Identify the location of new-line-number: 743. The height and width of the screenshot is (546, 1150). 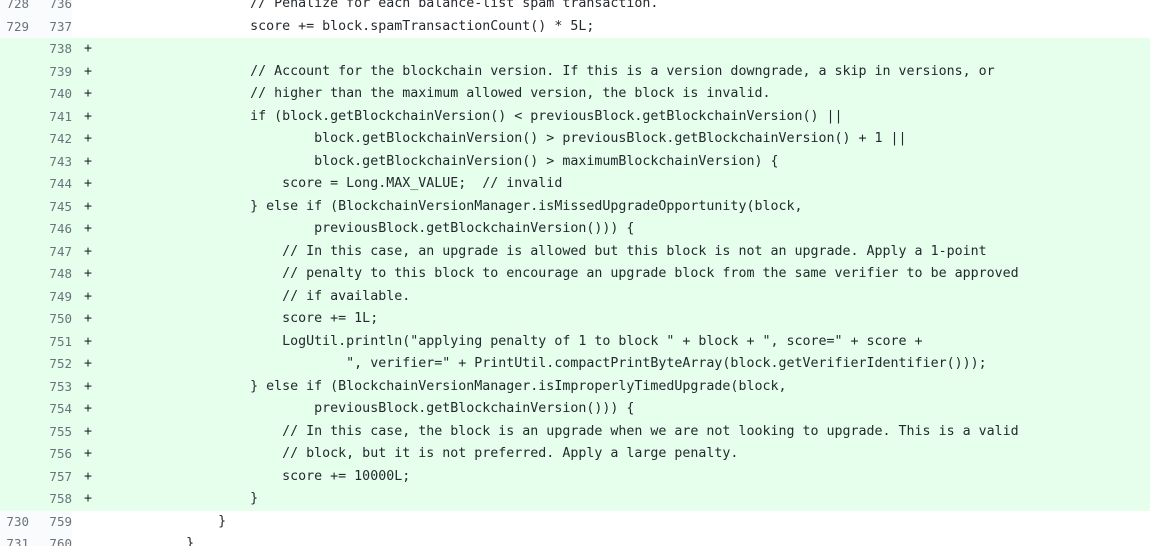
(50, 161).